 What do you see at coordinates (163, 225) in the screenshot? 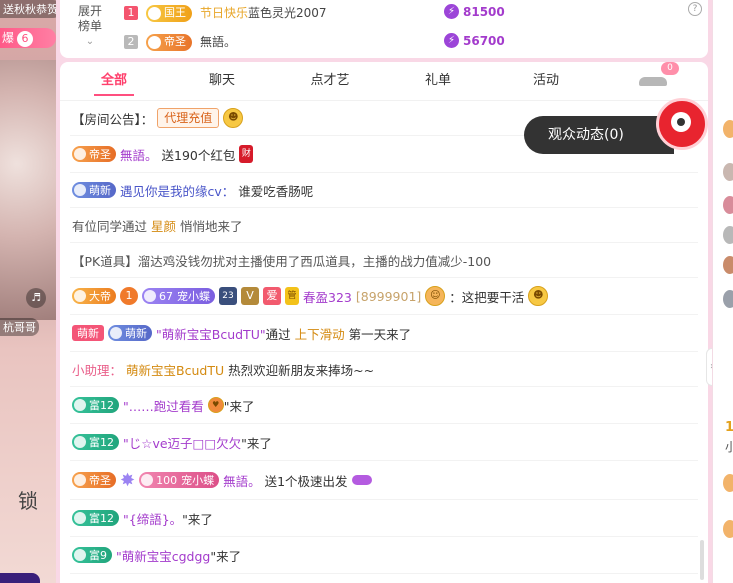
I see `entry-source: 星颜` at bounding box center [163, 225].